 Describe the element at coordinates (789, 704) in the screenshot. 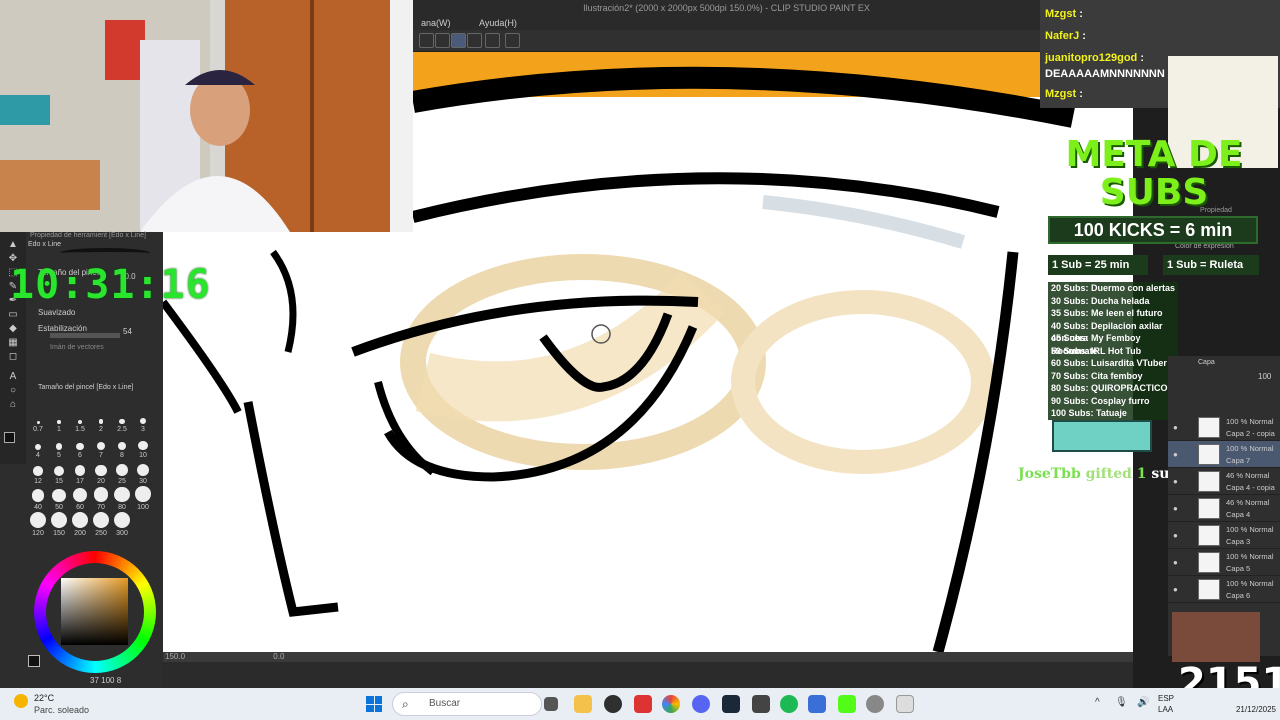

I see `spotify-icon` at that location.